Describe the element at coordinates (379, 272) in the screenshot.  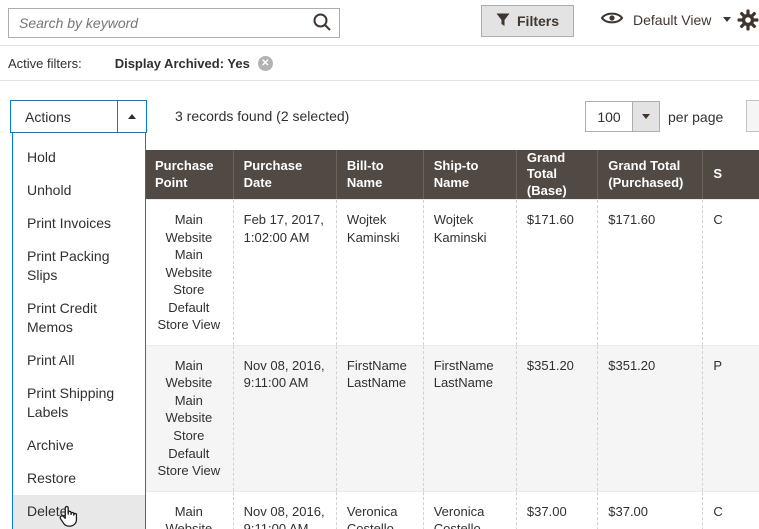
I see `cell-bill-to-name: Wojtek Kaminski` at that location.